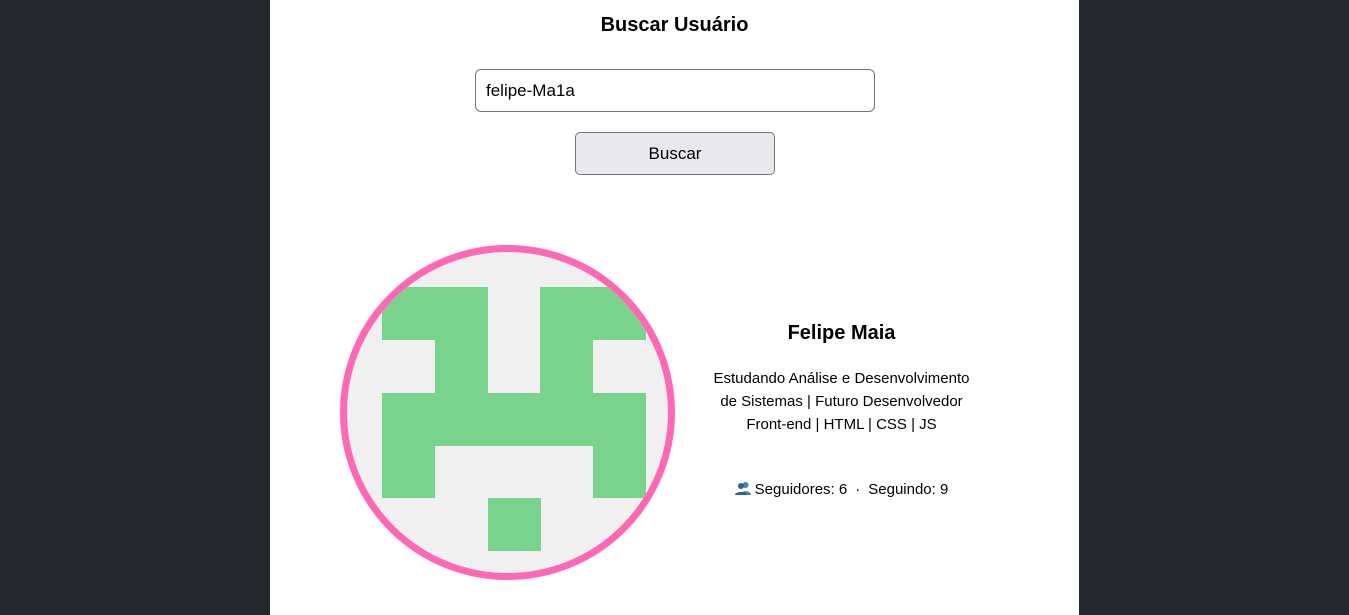 This screenshot has width=1349, height=615. I want to click on search-button: Buscar, so click(675, 153).